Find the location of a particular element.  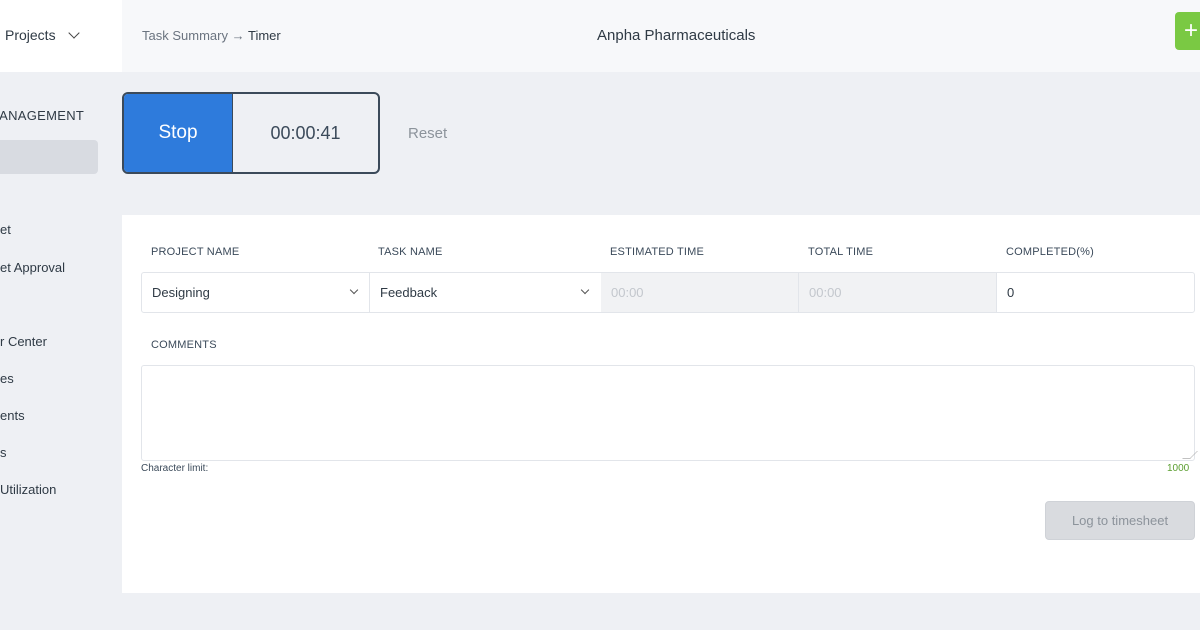

completed-label: COMPLETED(%) is located at coordinates (1050, 252).